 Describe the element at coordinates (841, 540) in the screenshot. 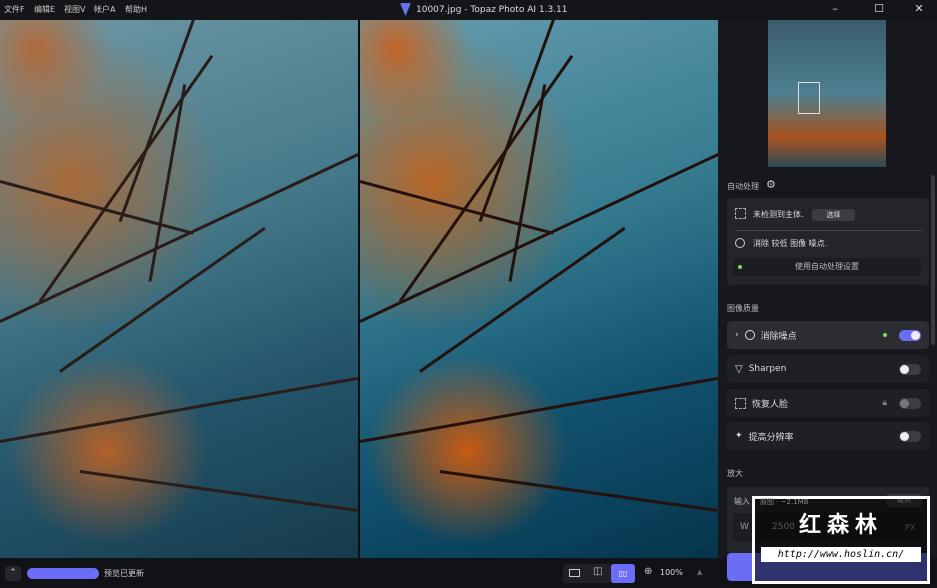

I see `watermark: 红森林 http://www.hoslin.cn/` at that location.